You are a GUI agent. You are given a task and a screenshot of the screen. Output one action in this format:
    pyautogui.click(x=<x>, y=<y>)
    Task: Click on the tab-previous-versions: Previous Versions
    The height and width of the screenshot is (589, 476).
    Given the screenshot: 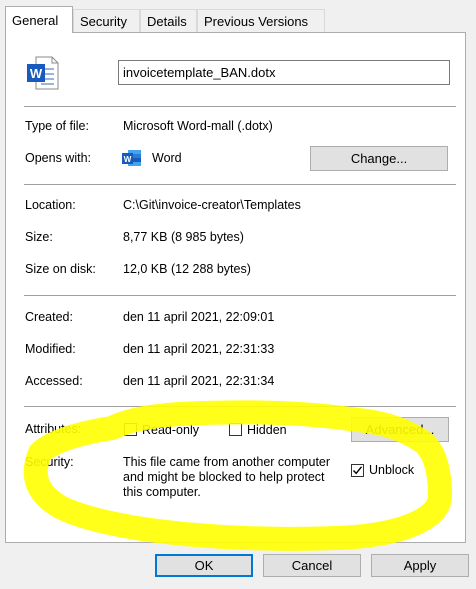 What is the action you would take?
    pyautogui.click(x=261, y=20)
    